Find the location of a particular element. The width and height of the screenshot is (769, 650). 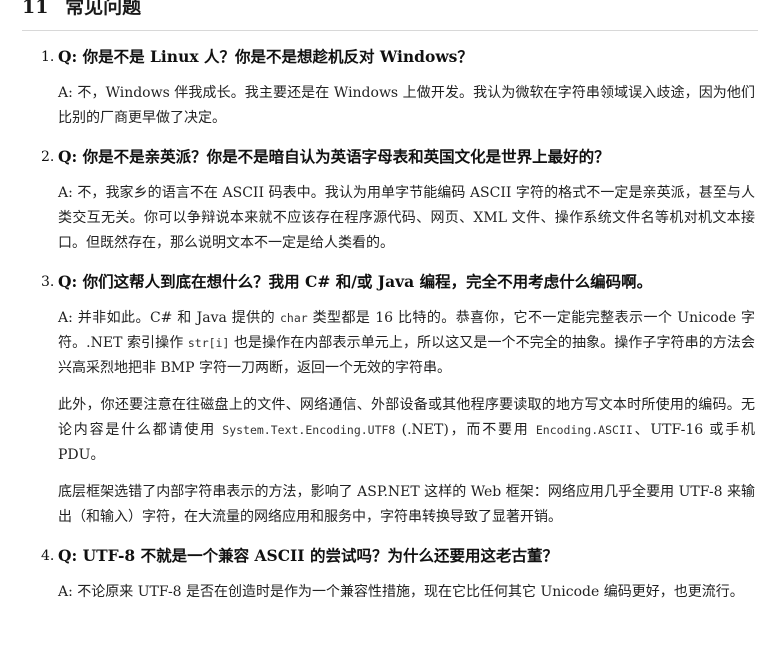

faq-number: 2. is located at coordinates (48, 157).